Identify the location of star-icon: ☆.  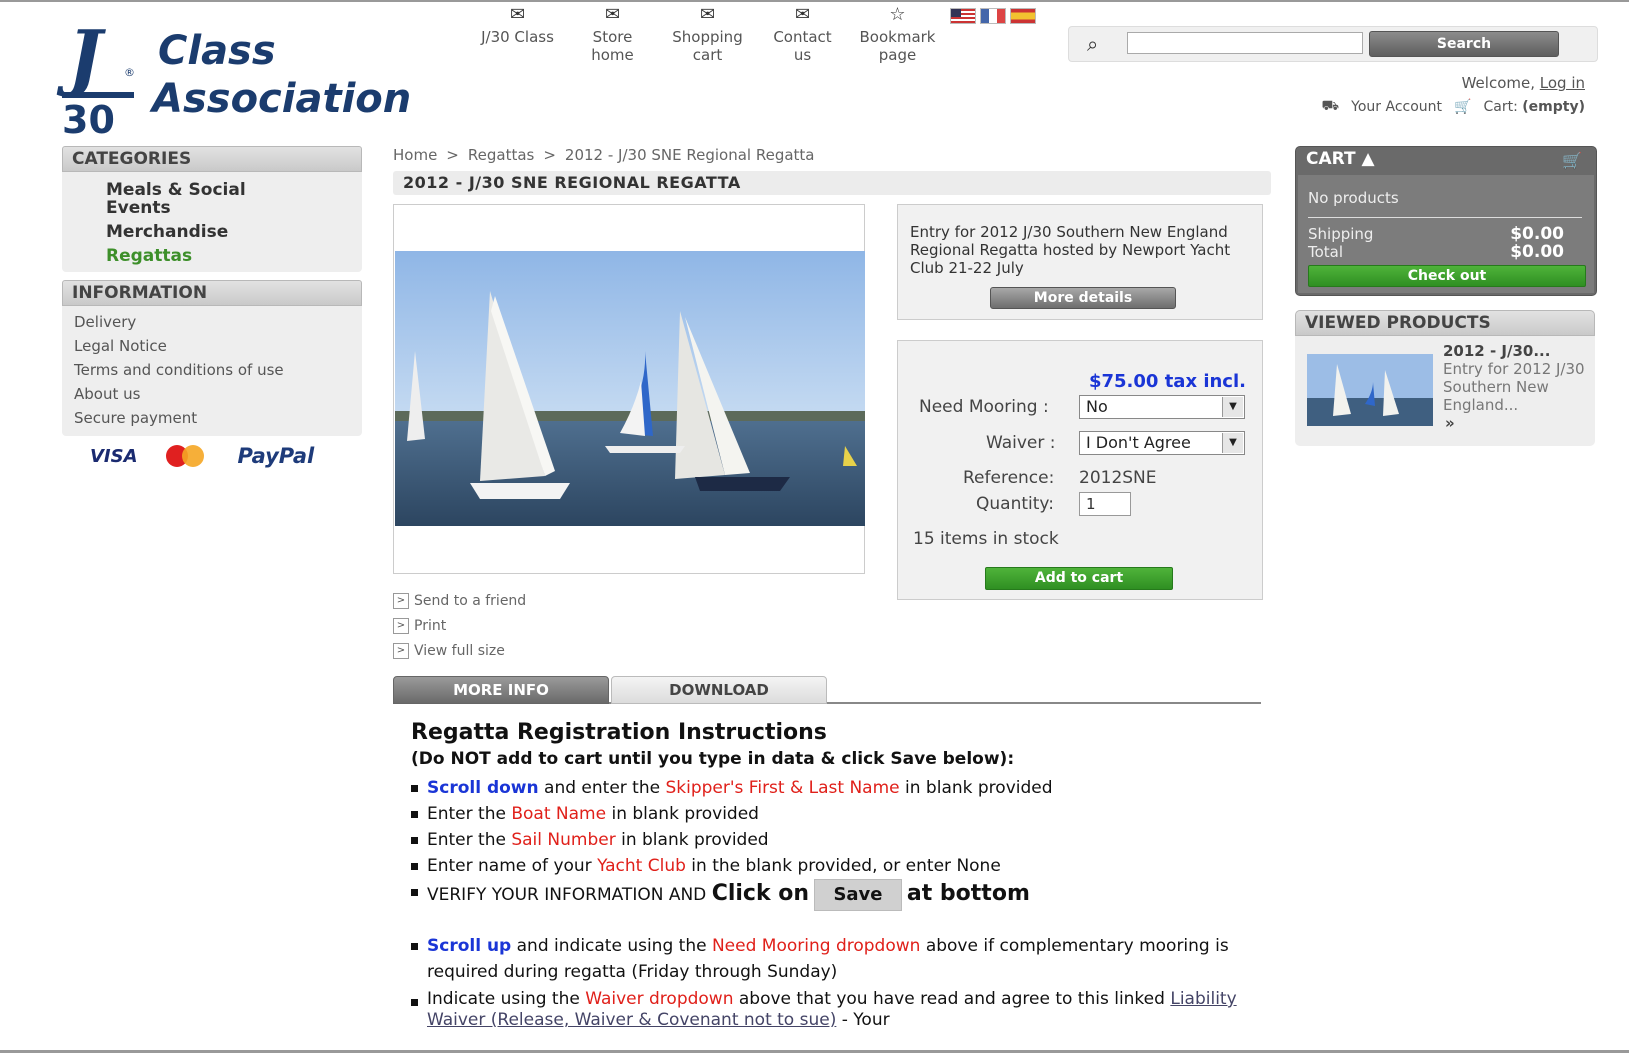
(897, 14).